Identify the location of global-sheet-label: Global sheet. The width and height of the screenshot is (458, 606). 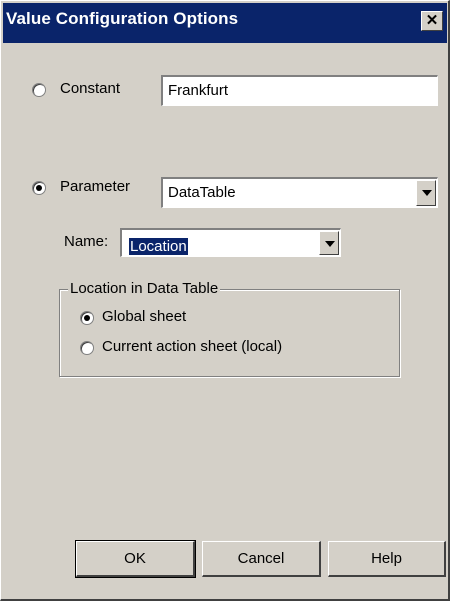
(144, 316).